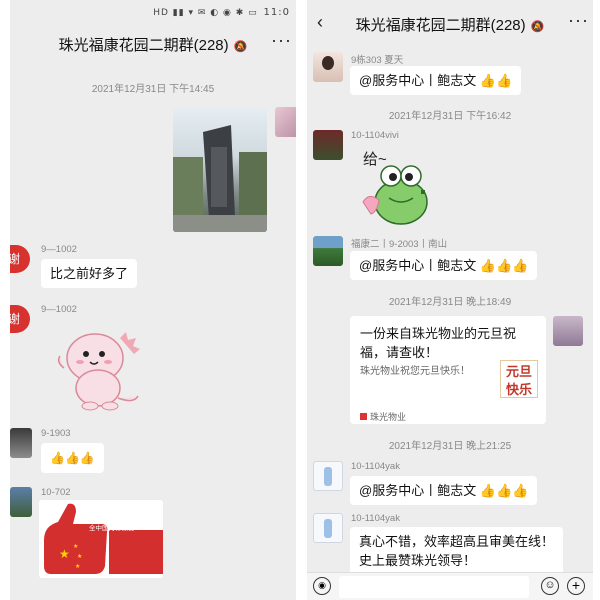 The width and height of the screenshot is (600, 600). Describe the element at coordinates (395, 187) in the screenshot. I see `frog-sticker: 给~` at that location.